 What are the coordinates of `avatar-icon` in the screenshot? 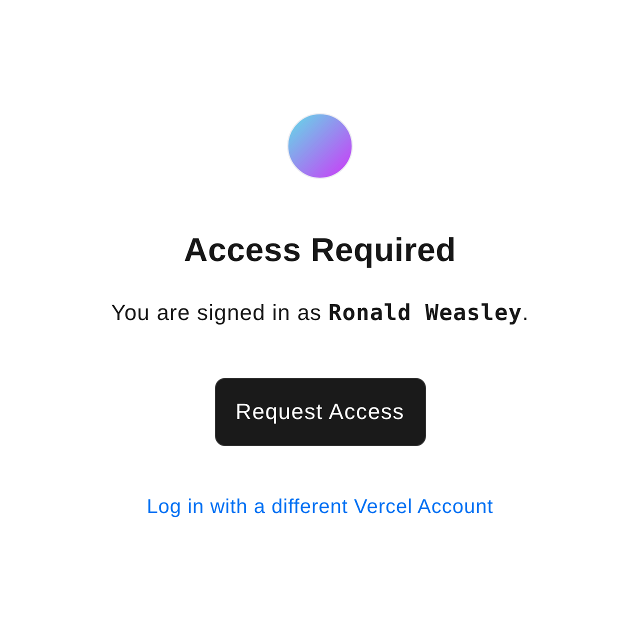 It's located at (320, 146).